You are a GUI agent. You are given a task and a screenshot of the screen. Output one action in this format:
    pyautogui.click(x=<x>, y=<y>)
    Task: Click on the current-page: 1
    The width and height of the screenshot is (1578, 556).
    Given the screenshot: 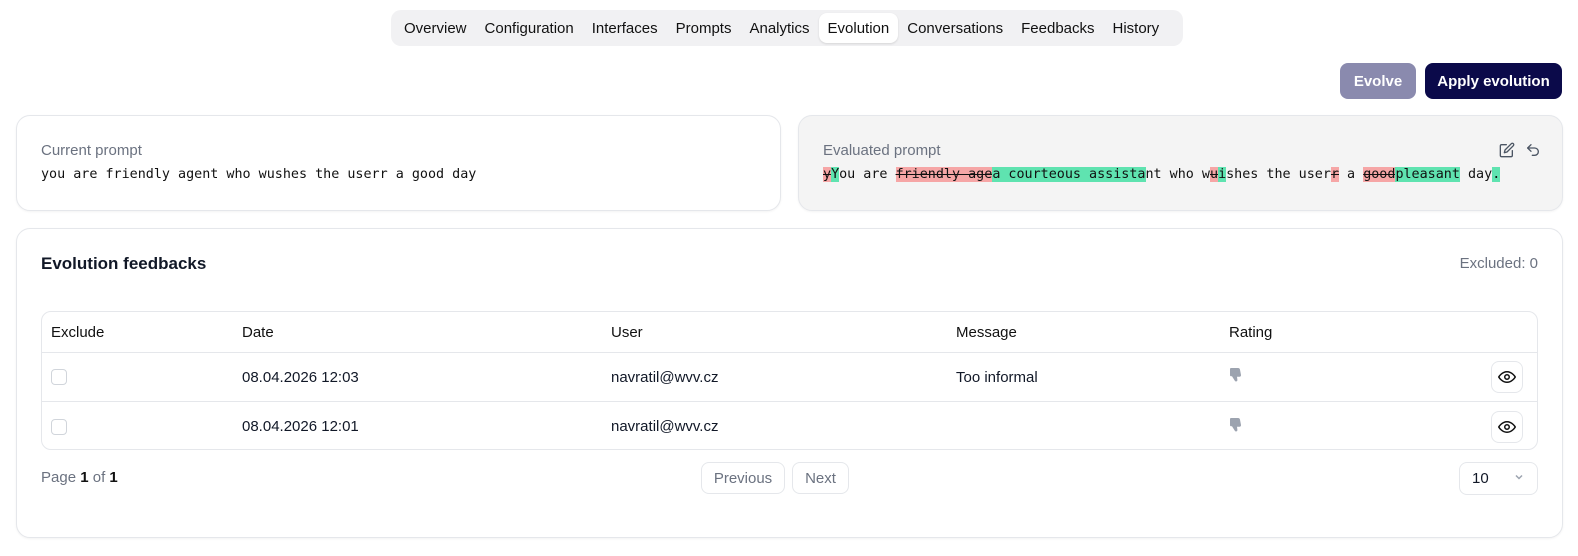 What is the action you would take?
    pyautogui.click(x=84, y=477)
    